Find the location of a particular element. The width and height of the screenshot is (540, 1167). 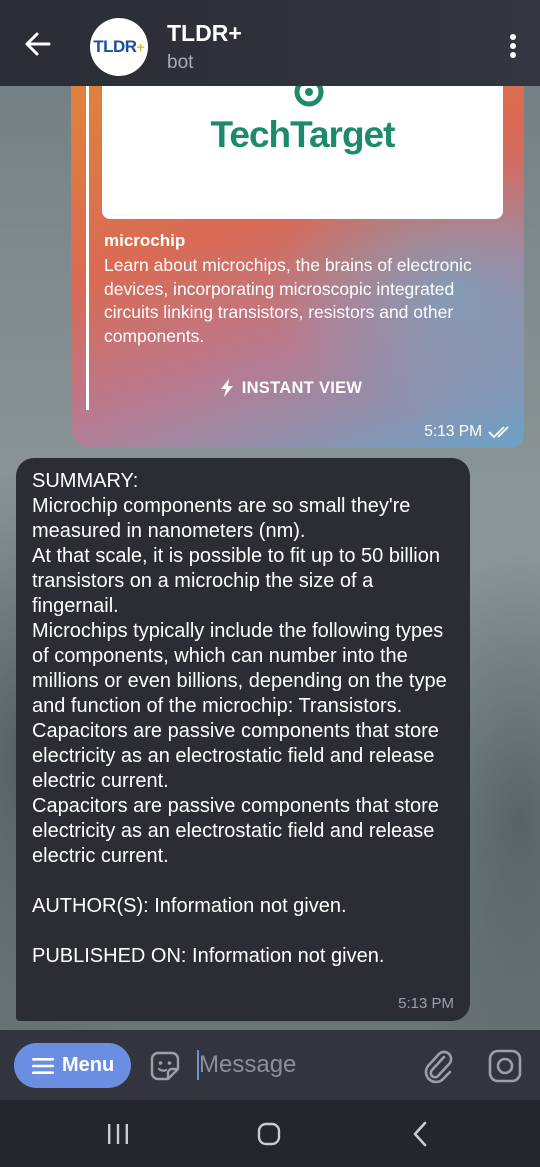

chat-subtitle: bot is located at coordinates (180, 62).